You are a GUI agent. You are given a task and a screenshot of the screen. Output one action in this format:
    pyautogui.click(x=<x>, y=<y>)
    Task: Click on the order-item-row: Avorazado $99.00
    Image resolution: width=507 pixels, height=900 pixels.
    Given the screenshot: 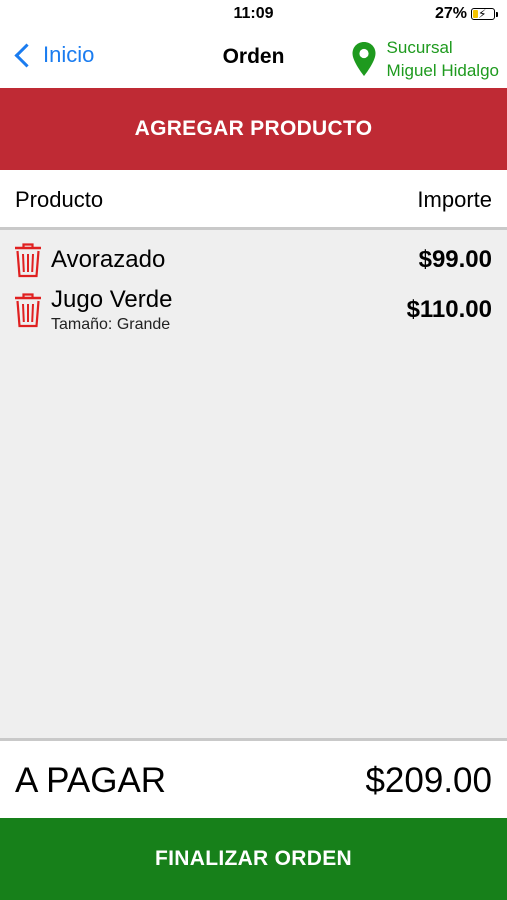 What is the action you would take?
    pyautogui.click(x=253, y=262)
    